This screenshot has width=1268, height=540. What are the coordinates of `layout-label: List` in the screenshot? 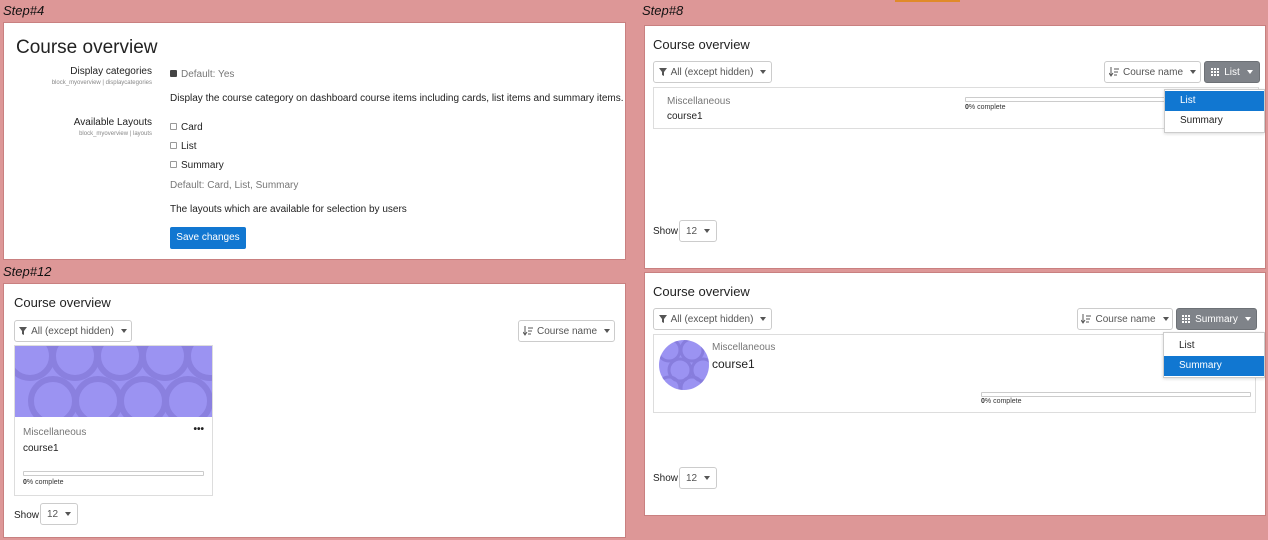 It's located at (1232, 72).